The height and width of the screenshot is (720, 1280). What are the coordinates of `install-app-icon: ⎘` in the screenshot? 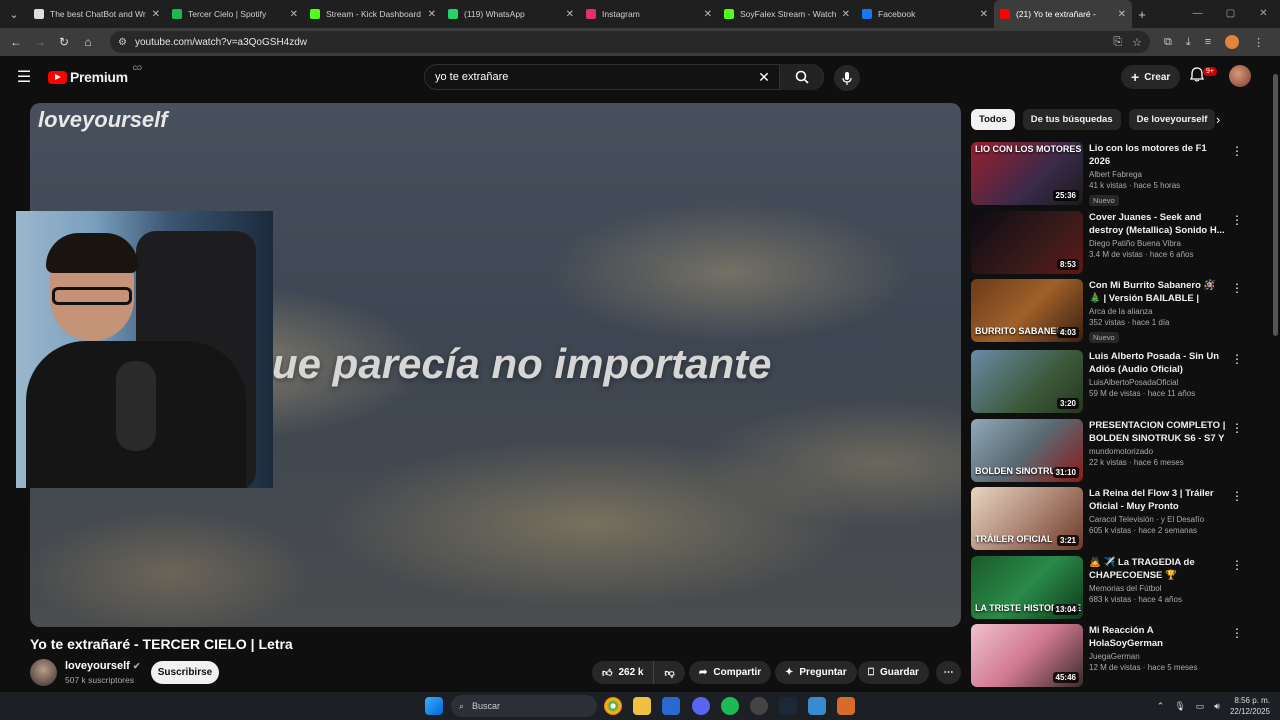 It's located at (1117, 42).